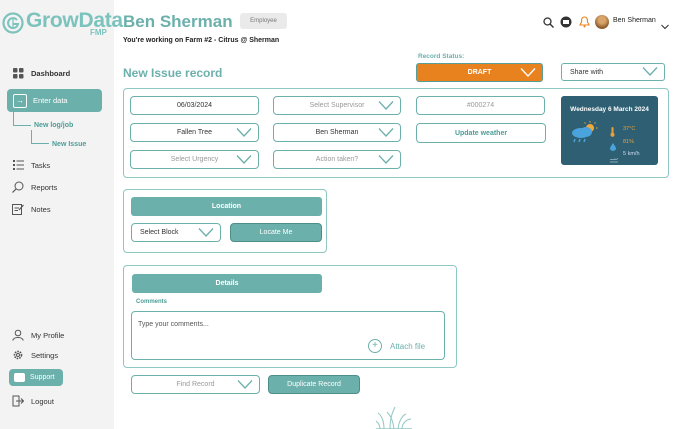 The height and width of the screenshot is (429, 688). I want to click on bell-icon, so click(584, 22).